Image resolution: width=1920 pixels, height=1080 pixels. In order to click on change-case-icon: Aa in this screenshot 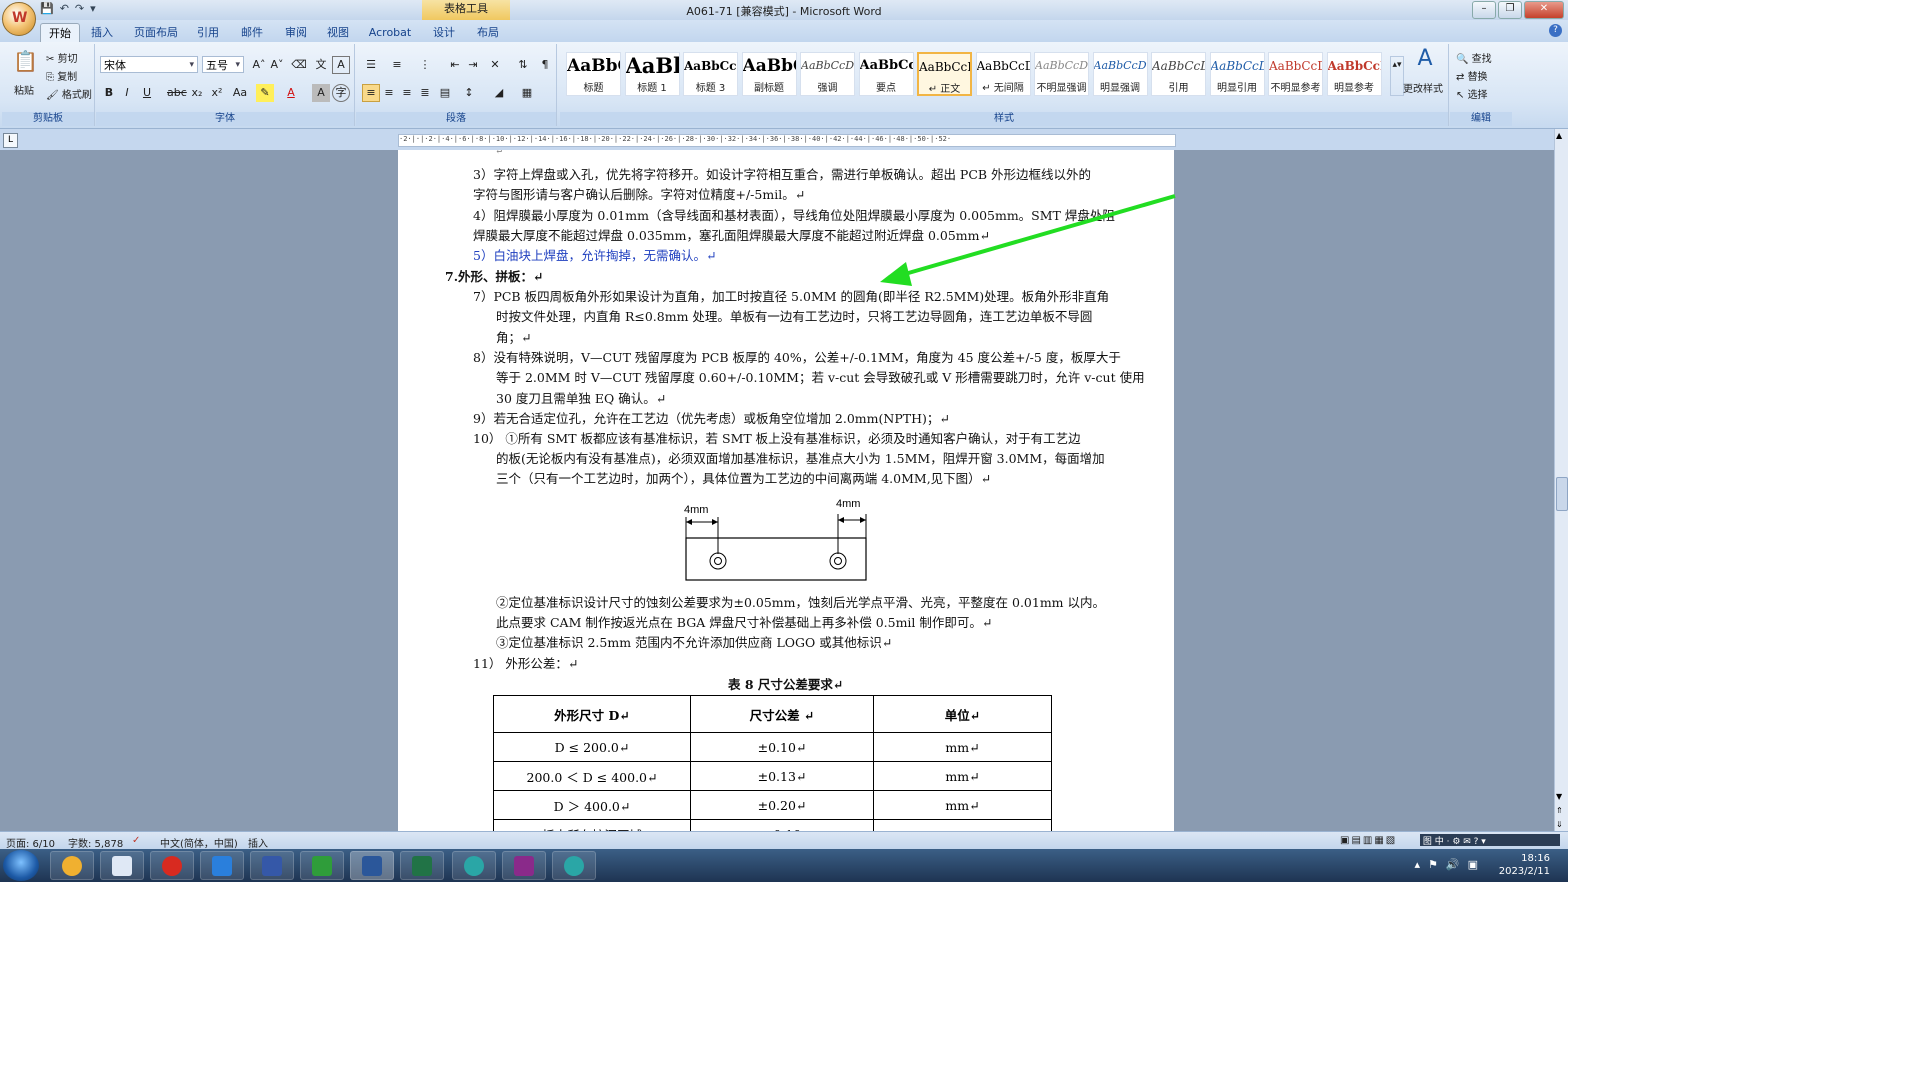, I will do `click(240, 93)`.